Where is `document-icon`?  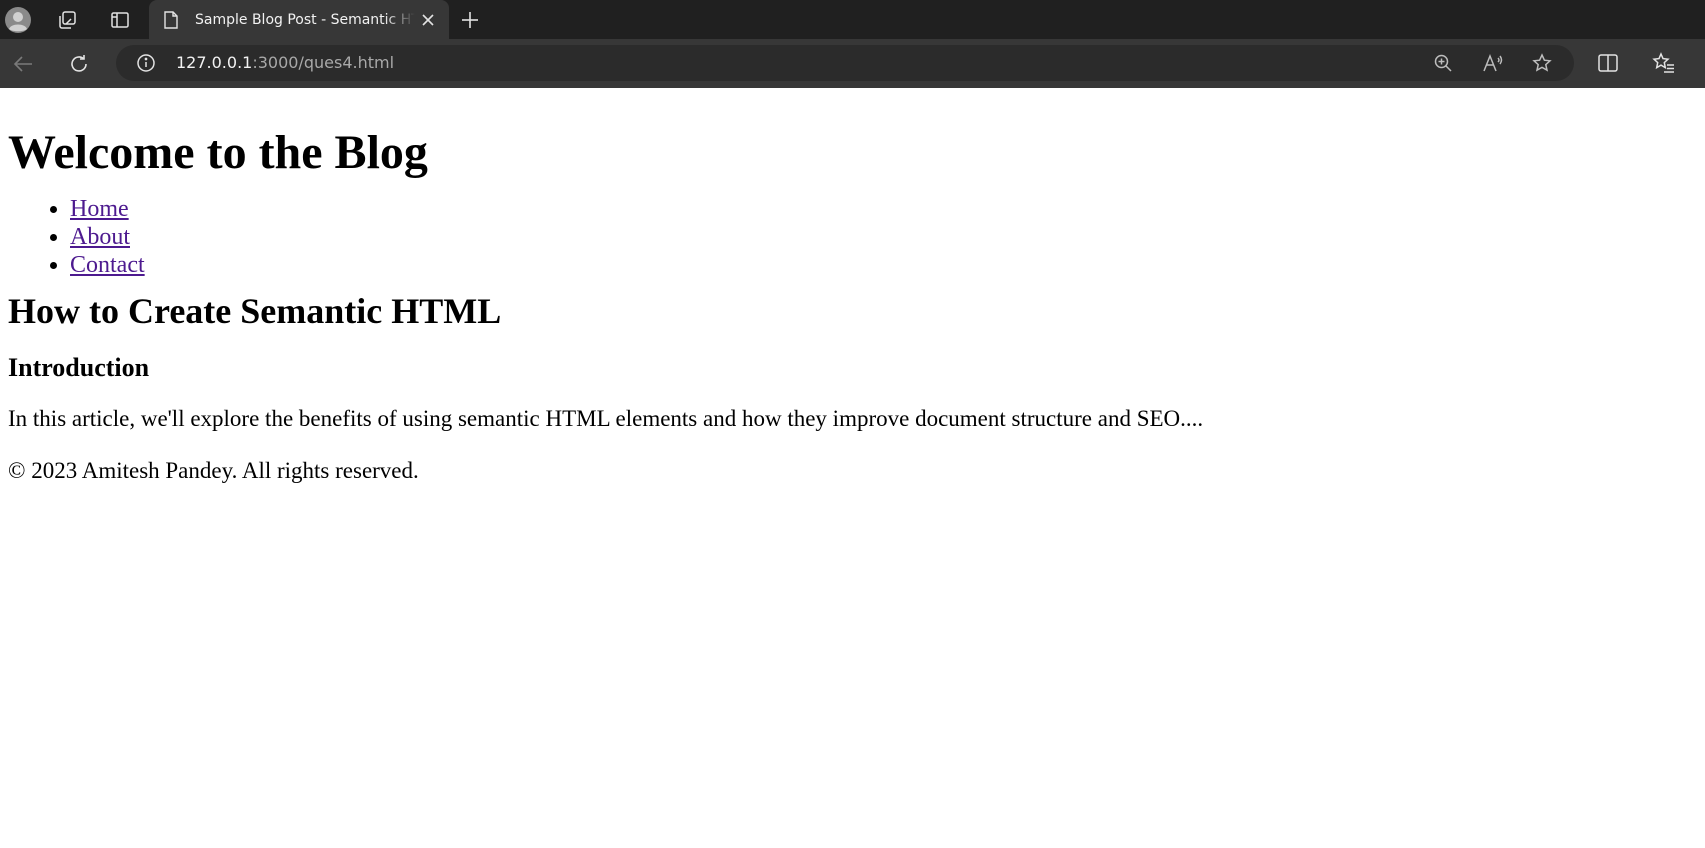 document-icon is located at coordinates (171, 20).